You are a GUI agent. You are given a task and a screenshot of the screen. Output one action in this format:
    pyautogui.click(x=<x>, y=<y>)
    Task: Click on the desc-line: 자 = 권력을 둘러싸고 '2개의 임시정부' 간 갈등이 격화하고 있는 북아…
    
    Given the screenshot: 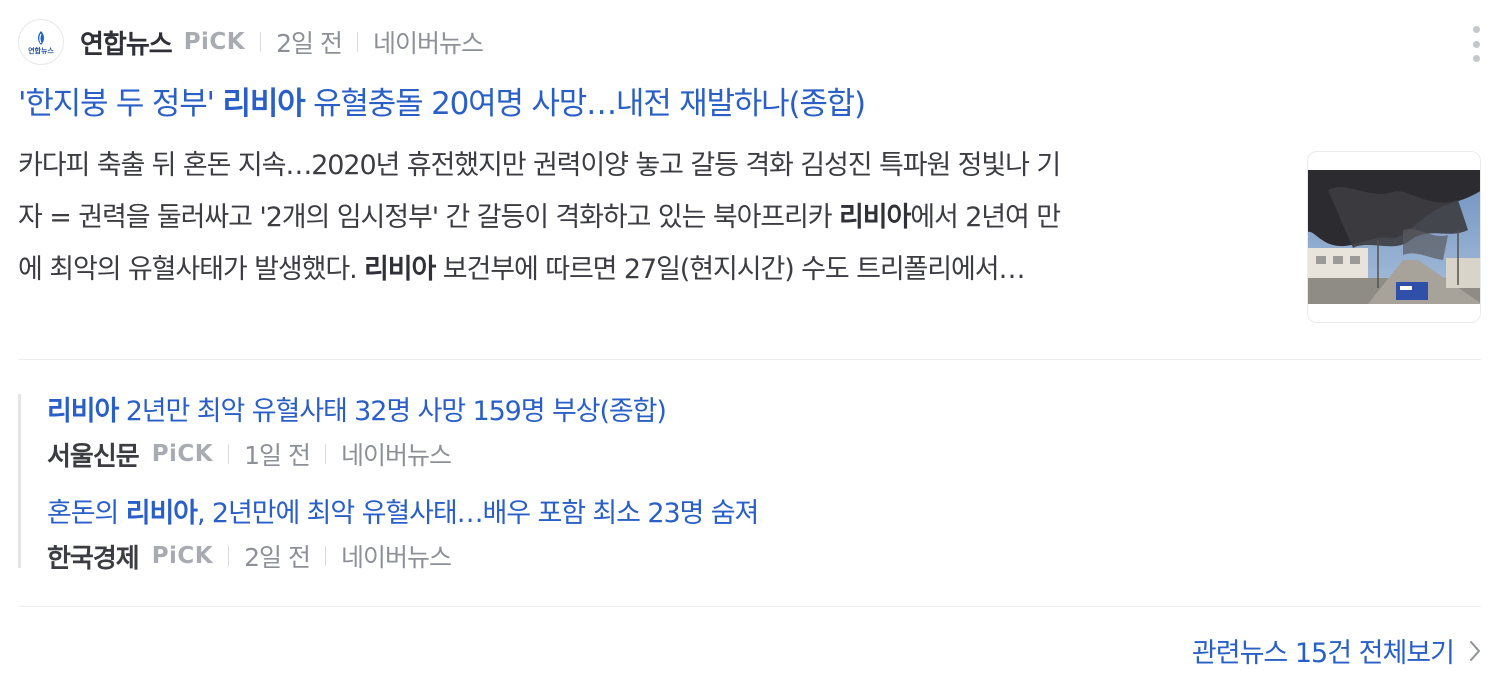 What is the action you would take?
    pyautogui.click(x=643, y=218)
    